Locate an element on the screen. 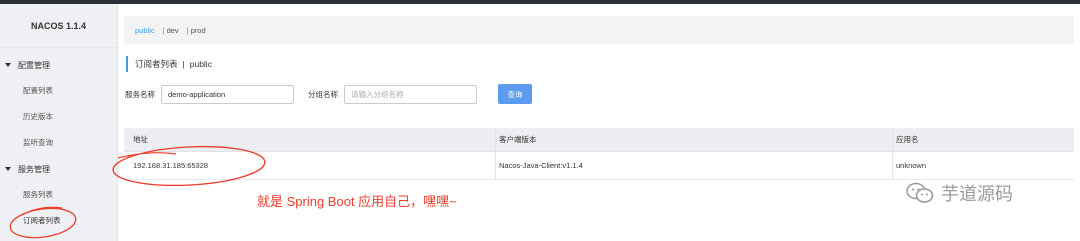 This screenshot has width=1080, height=241. cell-client-version: Nacos-Java-Client:v1.1.4 is located at coordinates (693, 165).